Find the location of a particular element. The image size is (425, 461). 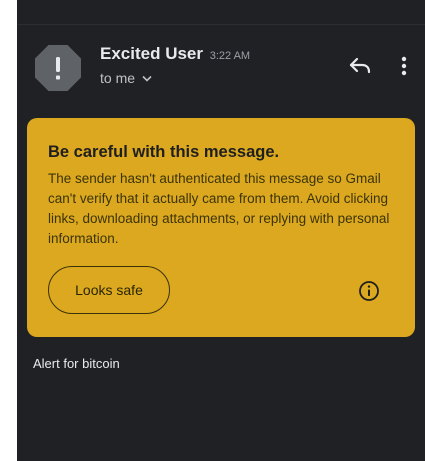

info-button is located at coordinates (369, 291).